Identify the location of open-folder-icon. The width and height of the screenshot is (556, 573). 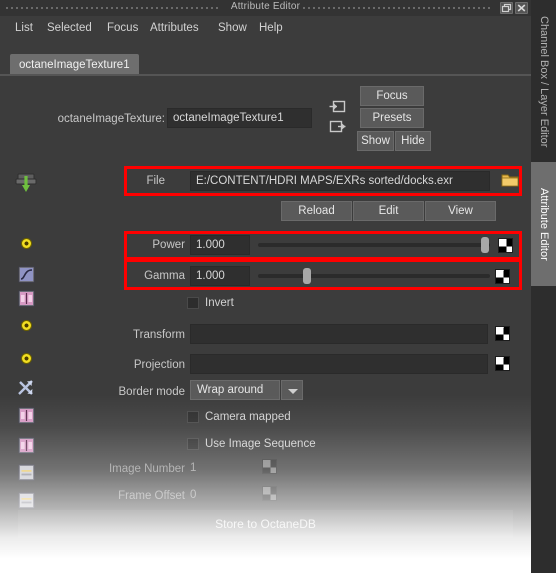
(510, 180).